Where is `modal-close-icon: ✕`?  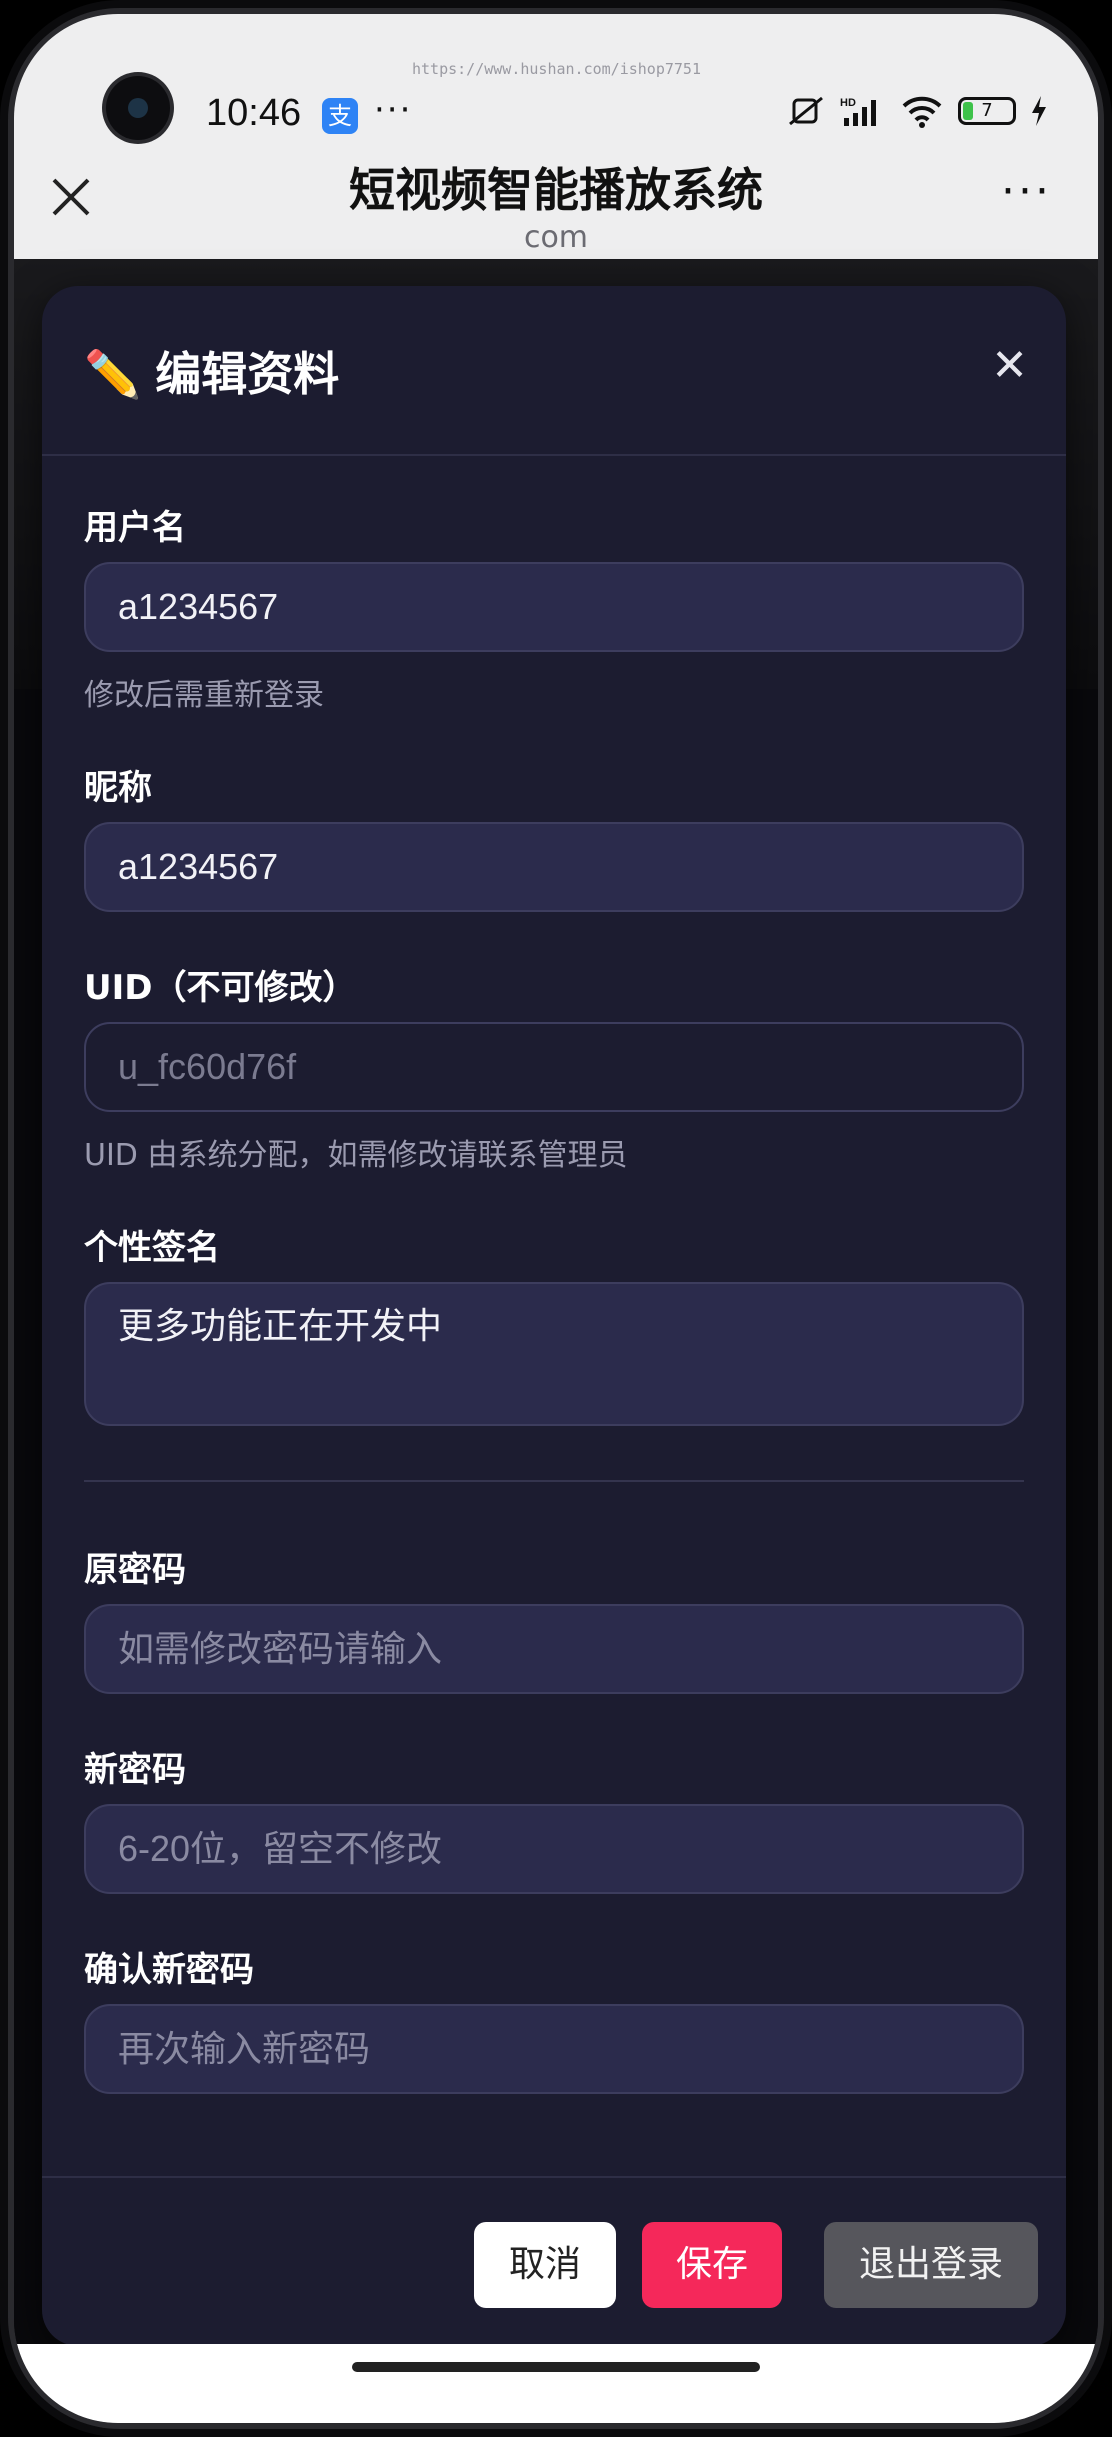
modal-close-icon: ✕ is located at coordinates (1009, 366).